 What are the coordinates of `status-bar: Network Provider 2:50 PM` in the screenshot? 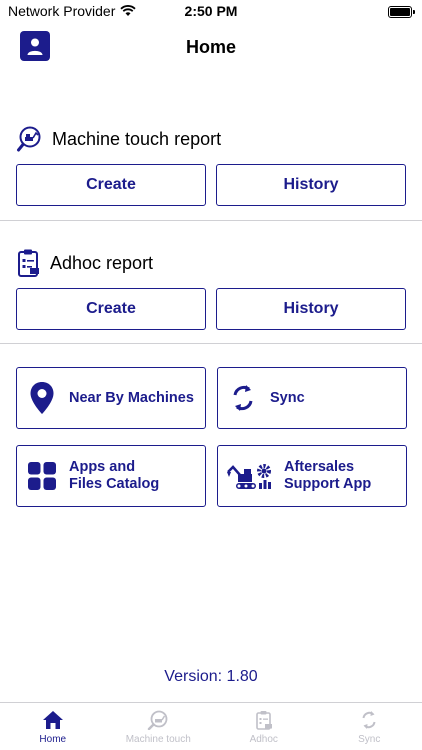 It's located at (211, 12).